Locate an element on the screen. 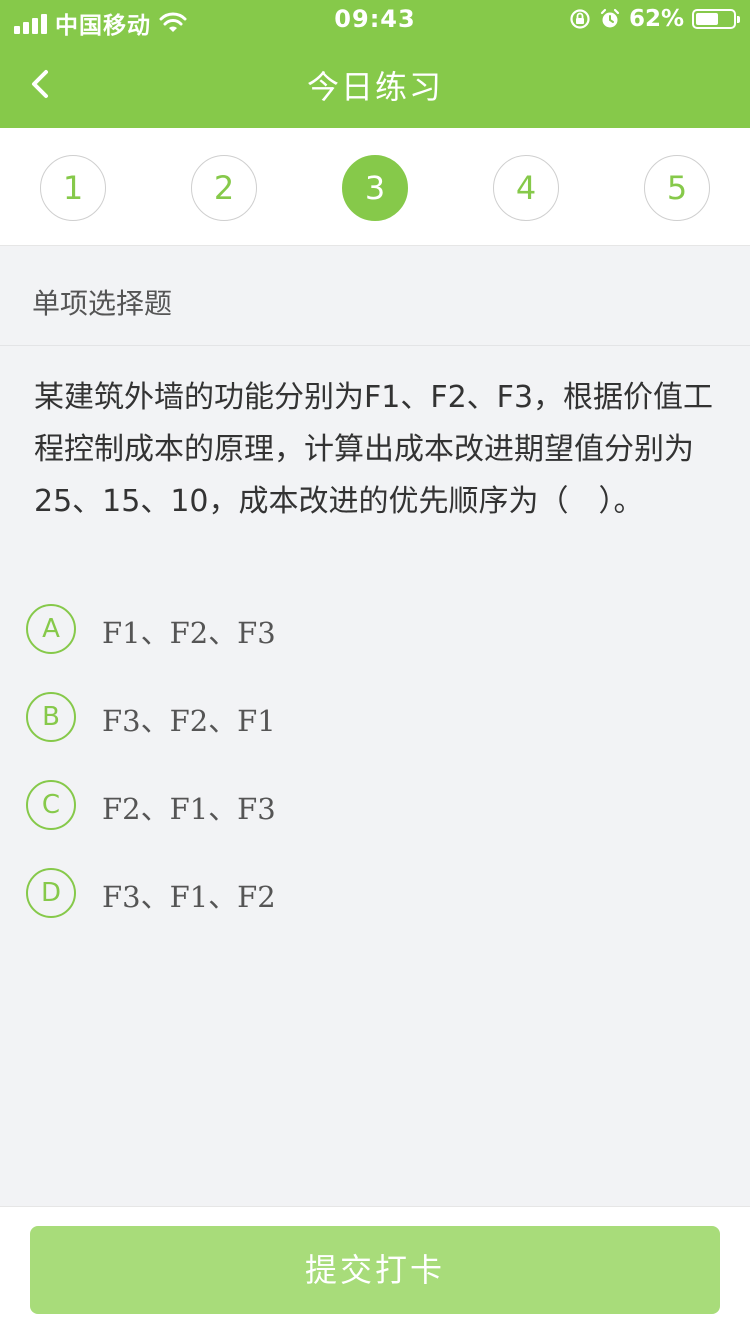 This screenshot has width=750, height=1334. battery-percent: 62% is located at coordinates (656, 19).